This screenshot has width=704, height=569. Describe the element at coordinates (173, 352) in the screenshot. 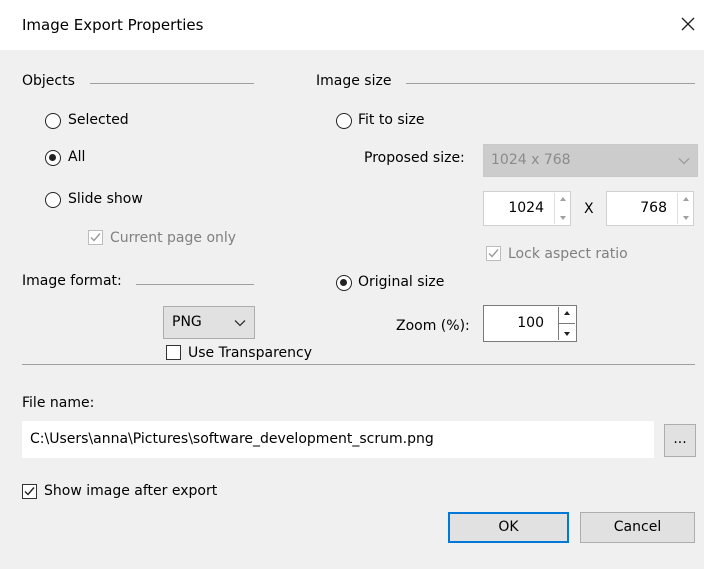

I see `use-transparency-checkbox` at that location.